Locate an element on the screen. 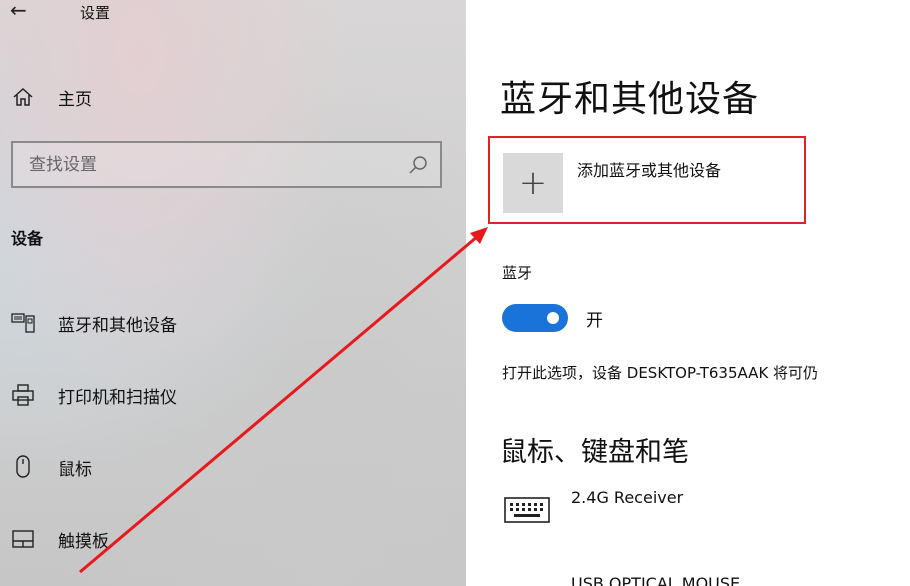  section-title-devices: 设备 is located at coordinates (27, 238).